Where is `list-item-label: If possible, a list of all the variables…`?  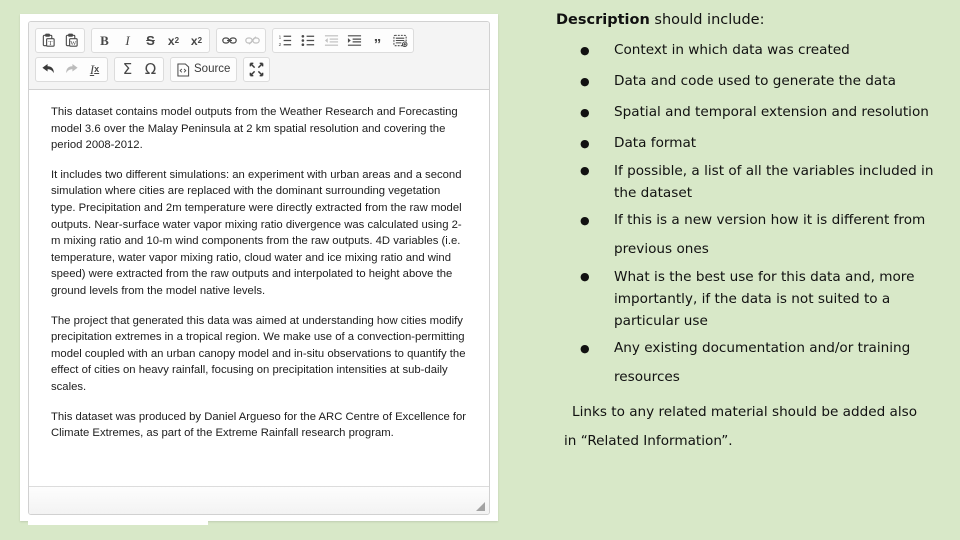 list-item-label: If possible, a list of all the variables… is located at coordinates (774, 182).